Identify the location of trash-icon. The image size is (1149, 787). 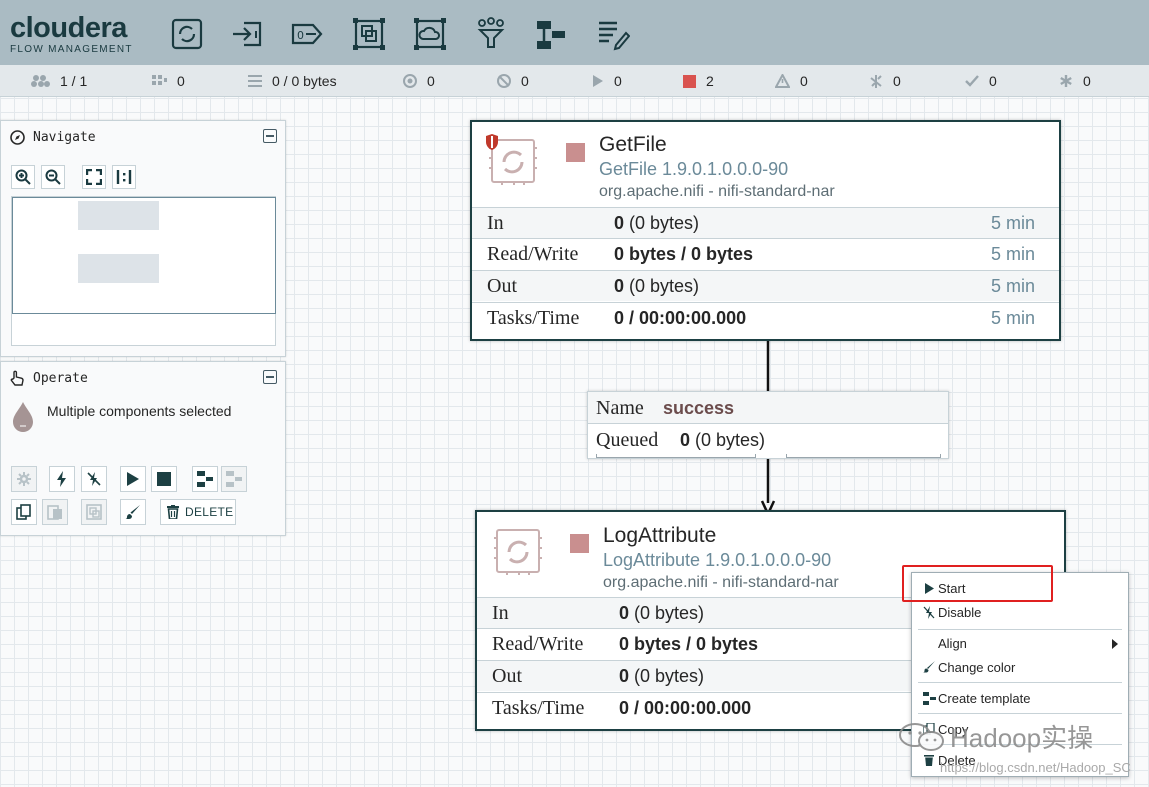
(929, 760).